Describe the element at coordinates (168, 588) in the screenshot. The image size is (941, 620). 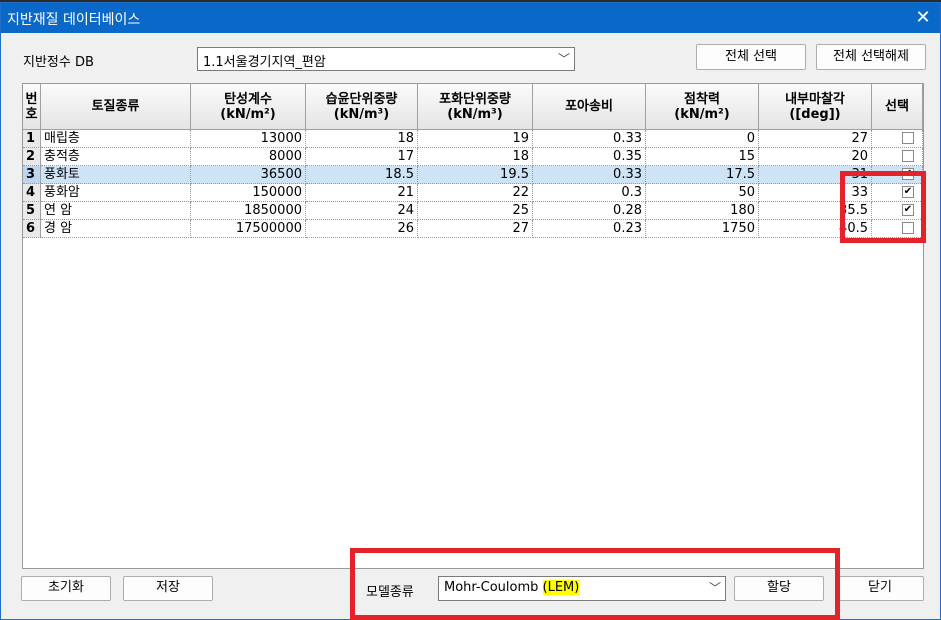
I see `save-button: 저장` at that location.